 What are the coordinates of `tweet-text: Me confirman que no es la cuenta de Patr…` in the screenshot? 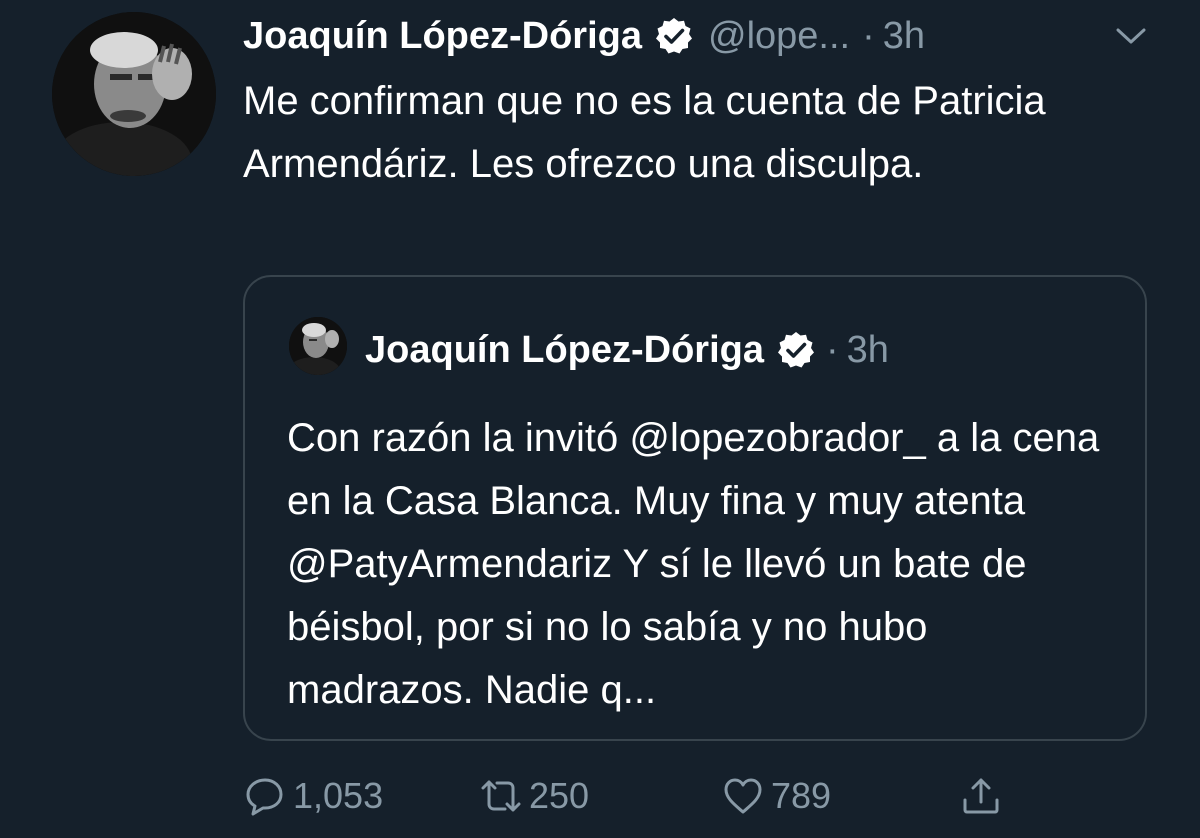 It's located at (644, 132).